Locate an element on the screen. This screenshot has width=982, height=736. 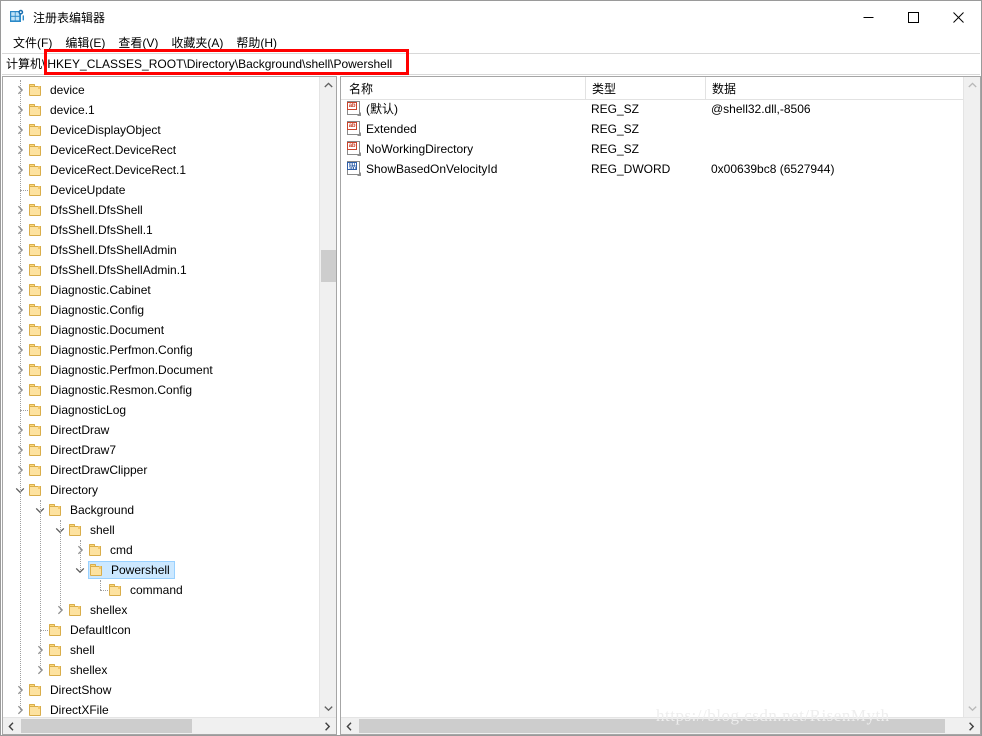
tree-item-content: shellex is located at coordinates (99, 610).